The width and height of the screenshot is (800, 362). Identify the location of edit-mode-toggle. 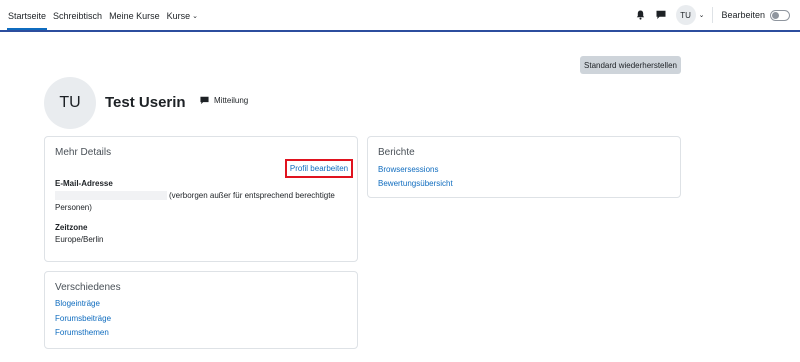
(780, 15).